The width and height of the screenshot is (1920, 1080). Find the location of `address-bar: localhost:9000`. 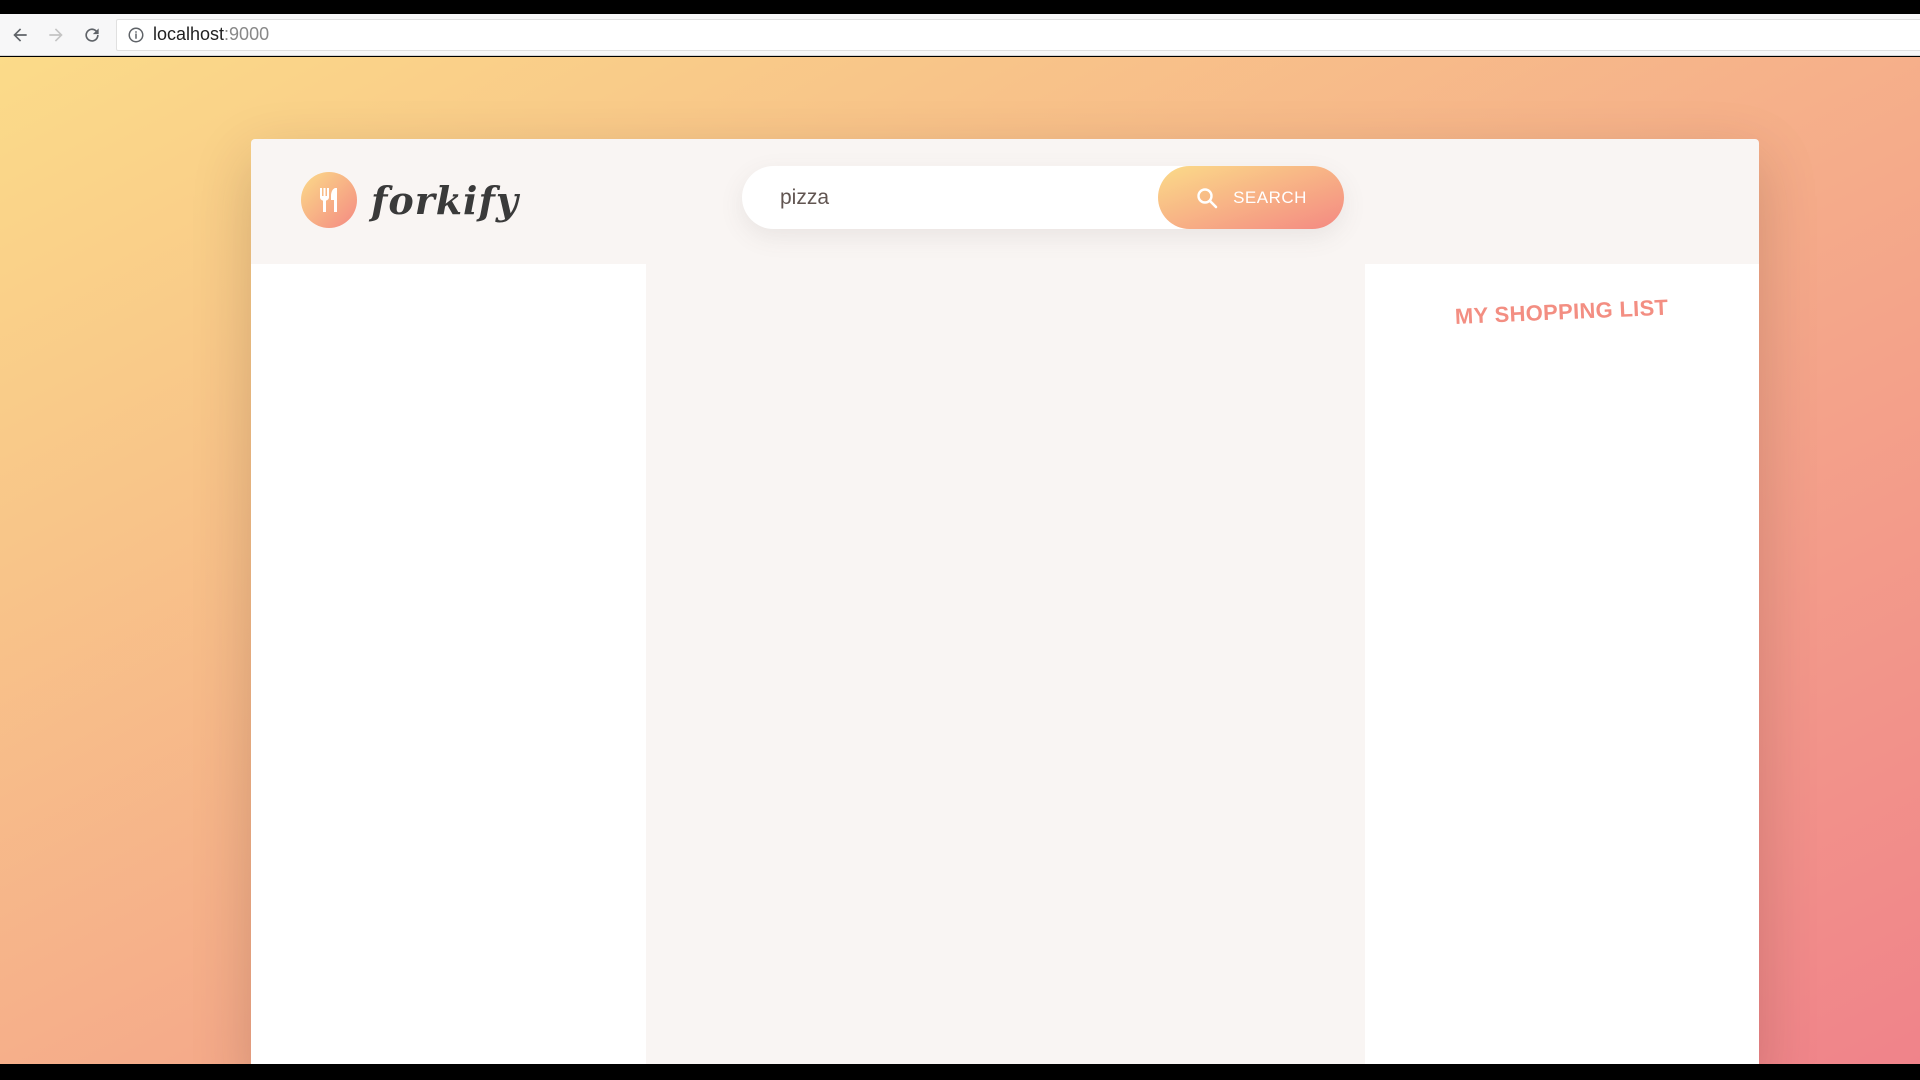

address-bar: localhost:9000 is located at coordinates (1018, 34).